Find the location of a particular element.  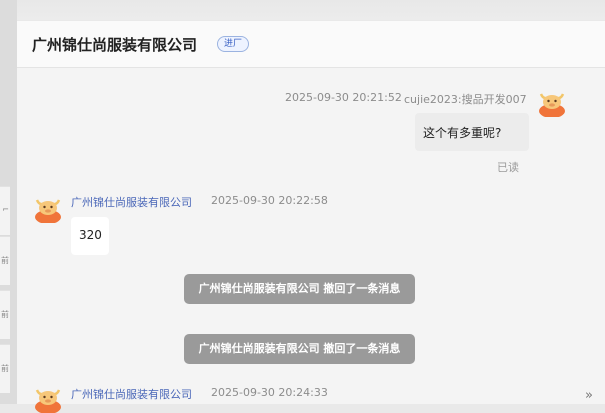

message-timestamp: 2025-09-30 20:21:52 is located at coordinates (343, 97).